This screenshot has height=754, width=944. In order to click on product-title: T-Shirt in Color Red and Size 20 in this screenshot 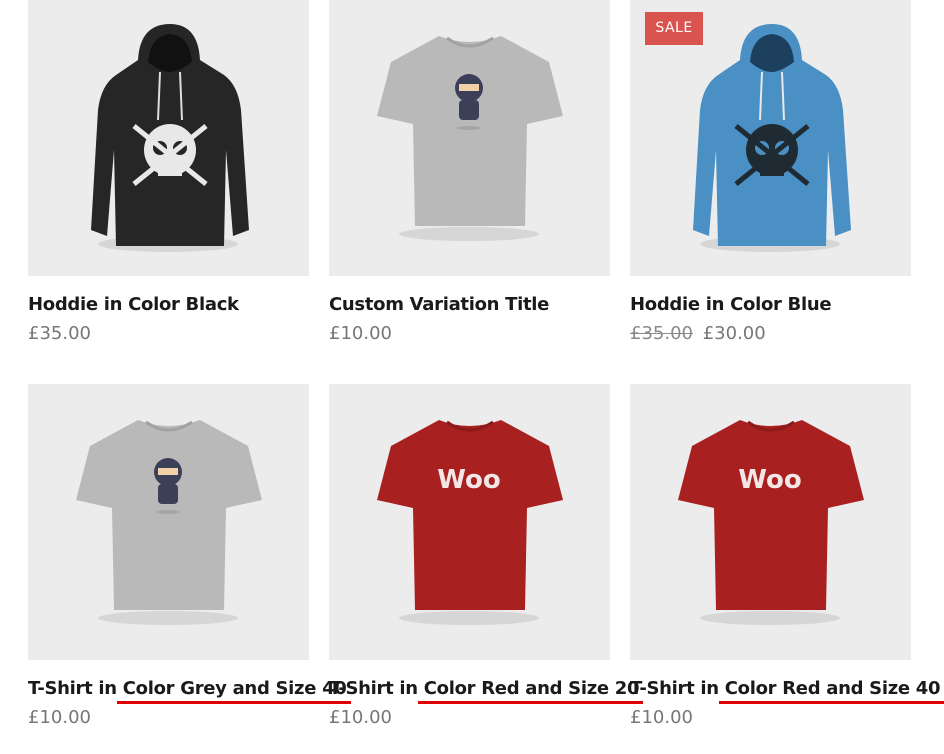, I will do `click(486, 691)`.